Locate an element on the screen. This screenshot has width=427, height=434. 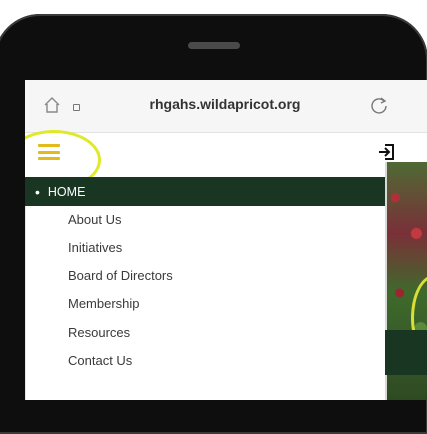
menu-home-label: HOME is located at coordinates (66, 191).